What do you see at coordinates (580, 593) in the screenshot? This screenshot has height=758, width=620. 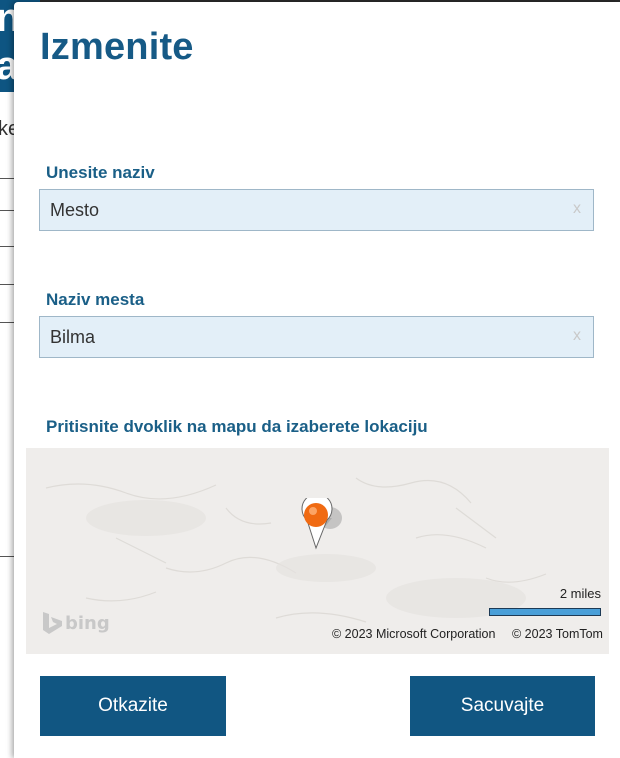 I see `map-scale-label: 2 miles` at bounding box center [580, 593].